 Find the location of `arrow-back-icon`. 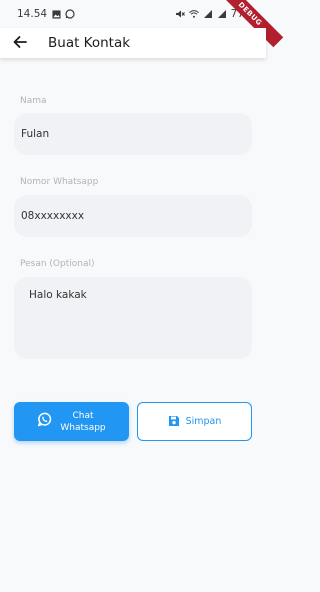

arrow-back-icon is located at coordinates (20, 43).